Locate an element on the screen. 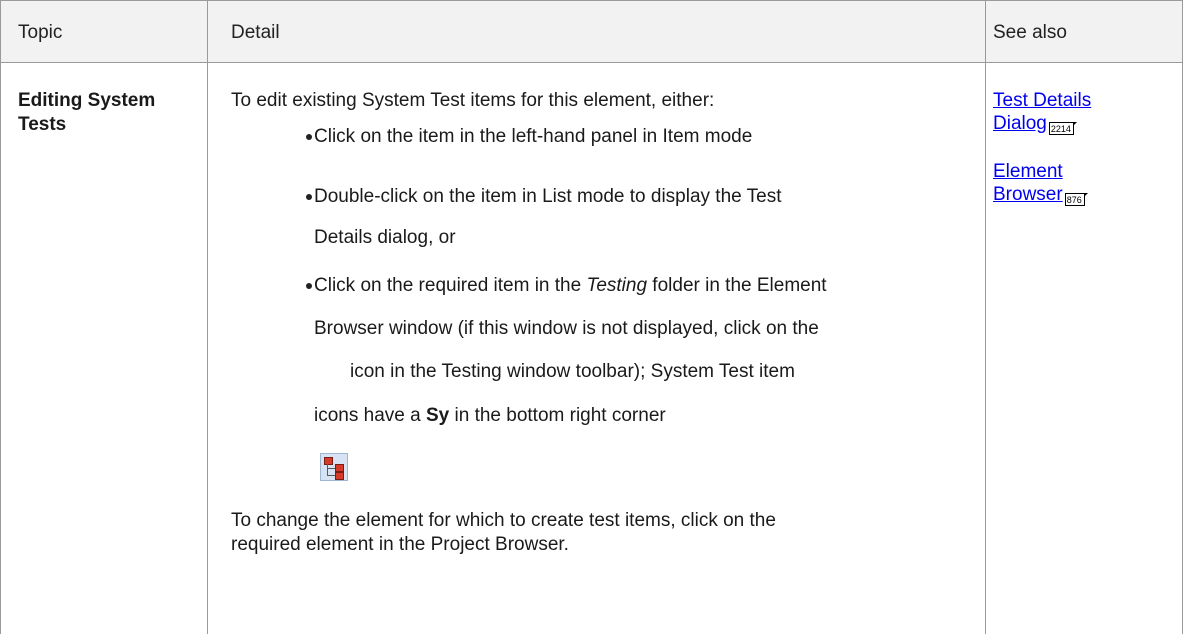 The height and width of the screenshot is (634, 1183). test-details-dialog-link-line2: Dialog is located at coordinates (1020, 123).